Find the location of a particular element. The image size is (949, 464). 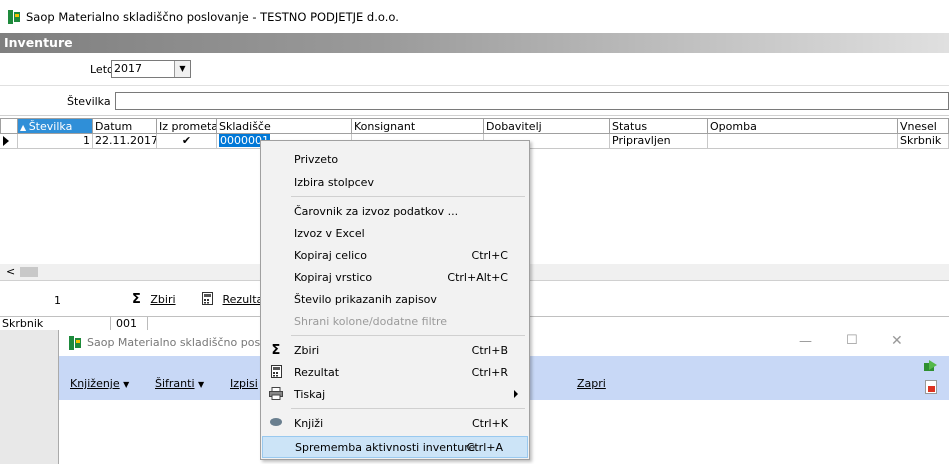

menu-item-privzeto: Privzeto is located at coordinates (395, 160).